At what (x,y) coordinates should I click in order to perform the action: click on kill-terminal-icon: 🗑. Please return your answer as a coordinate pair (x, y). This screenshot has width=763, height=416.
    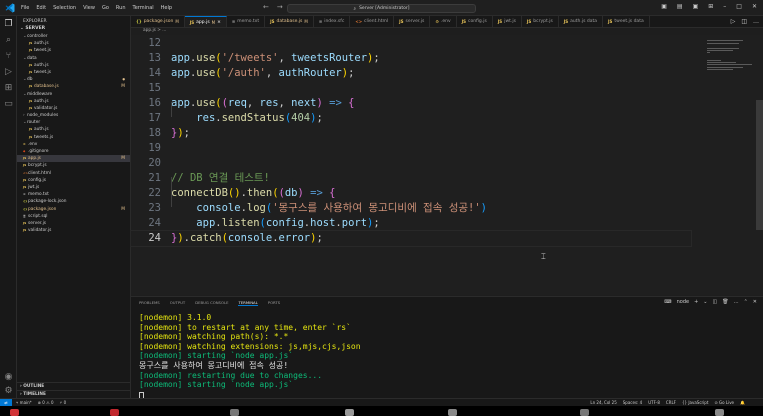
    Looking at the image, I should click on (725, 302).